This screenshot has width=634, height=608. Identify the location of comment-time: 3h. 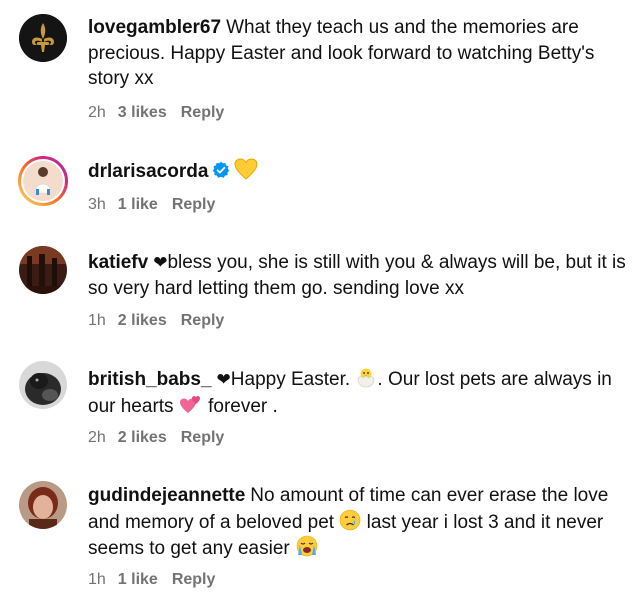
(97, 204).